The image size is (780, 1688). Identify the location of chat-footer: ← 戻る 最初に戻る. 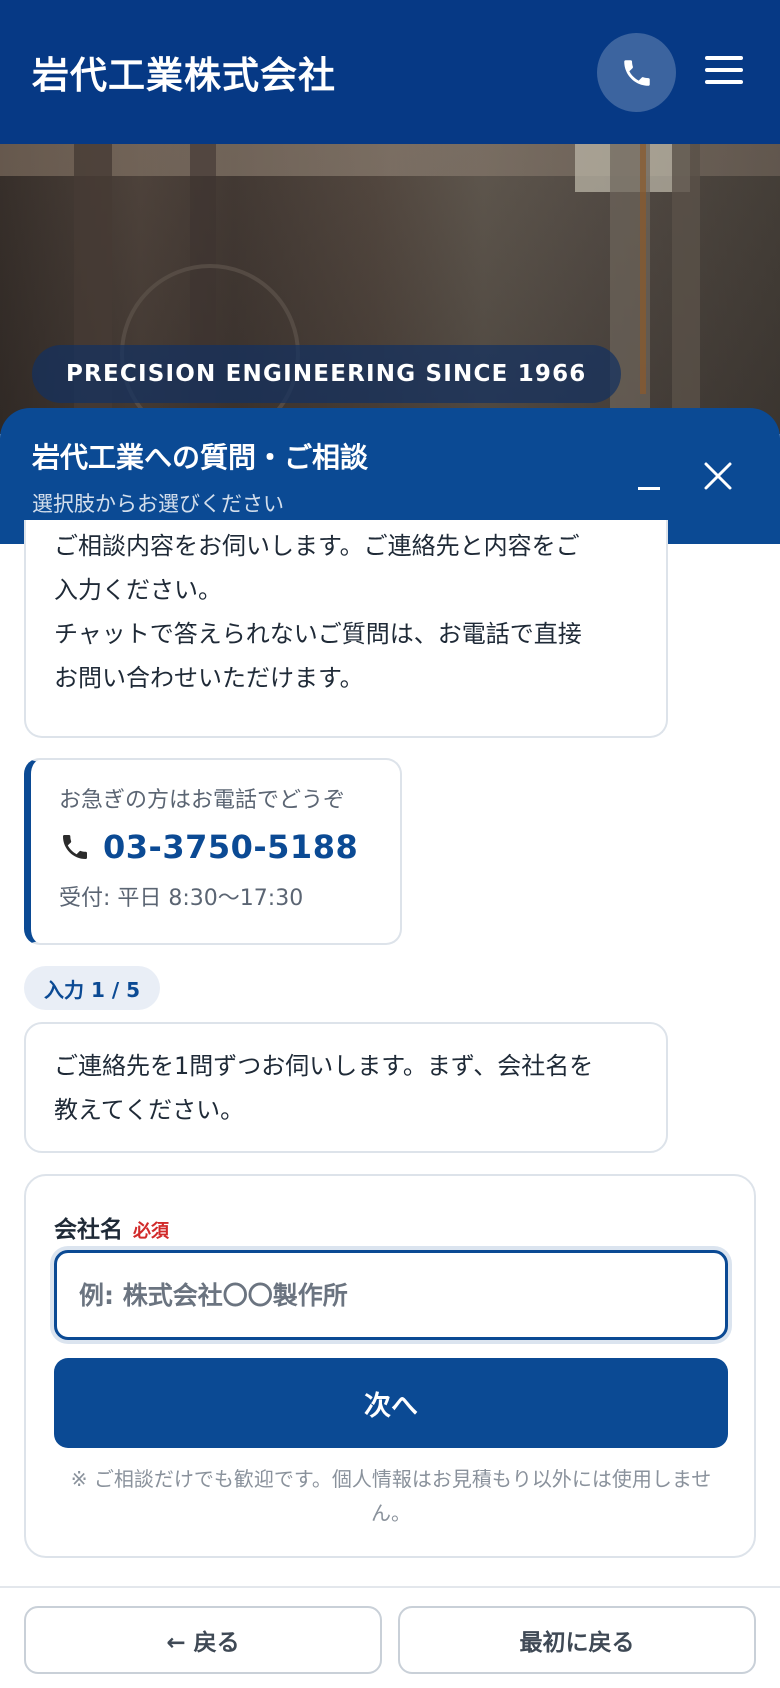
(390, 1637).